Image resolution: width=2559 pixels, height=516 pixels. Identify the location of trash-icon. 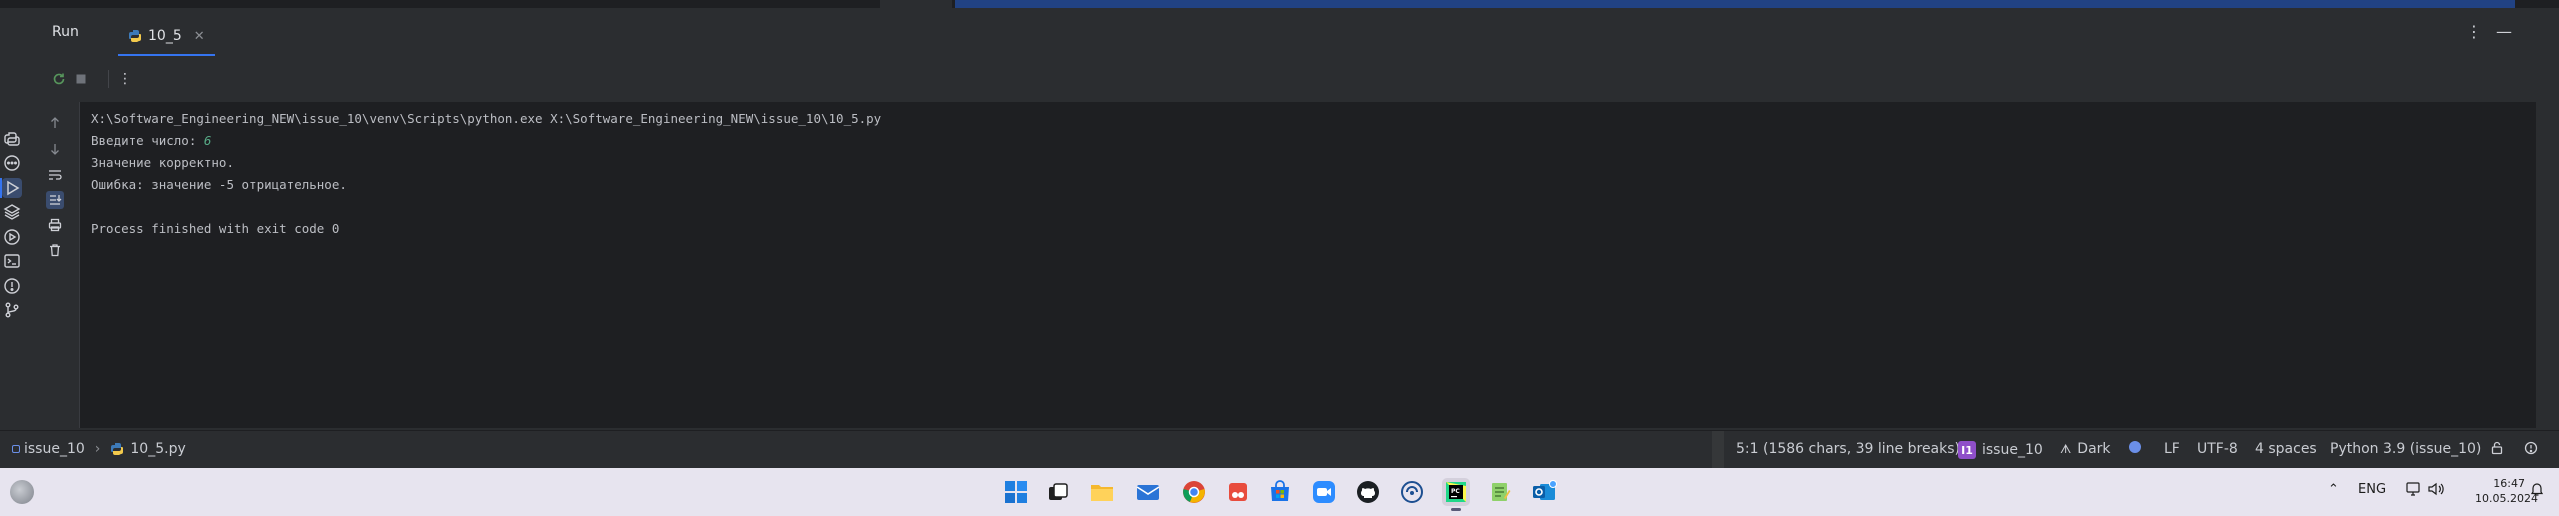
(55, 250).